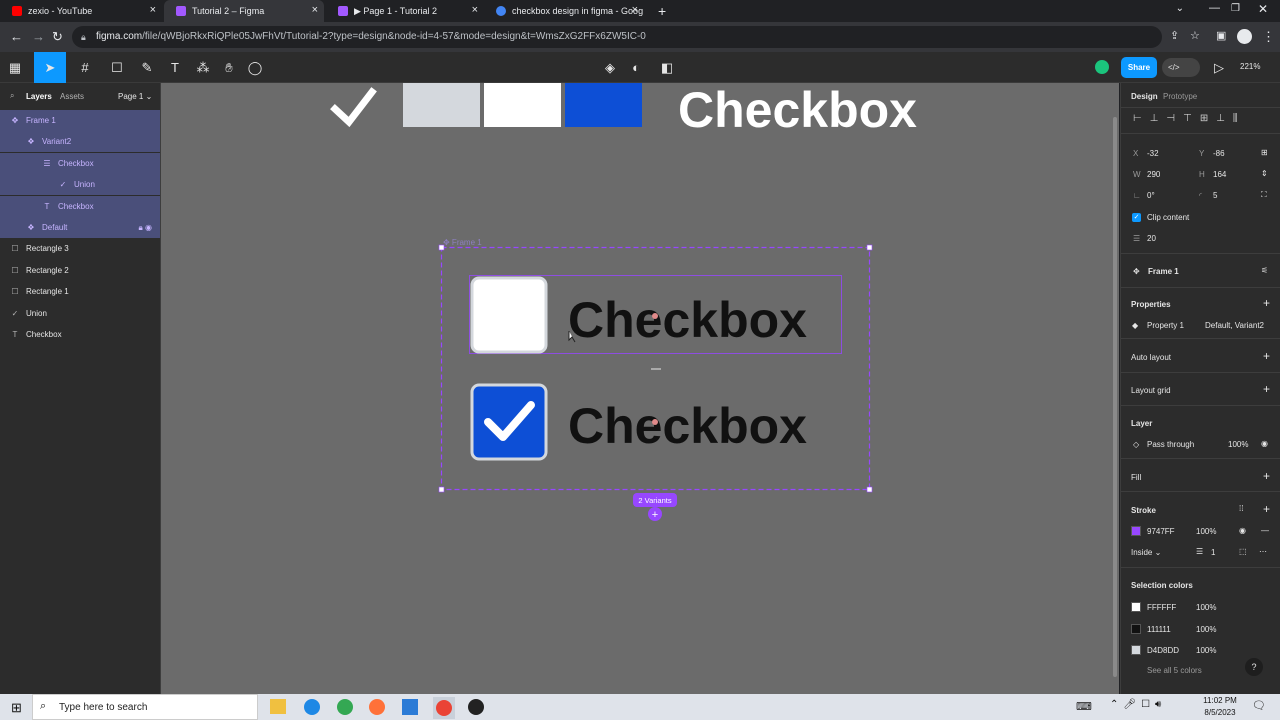 This screenshot has height=720, width=1280. I want to click on tab-prototype: Prototype, so click(1180, 96).